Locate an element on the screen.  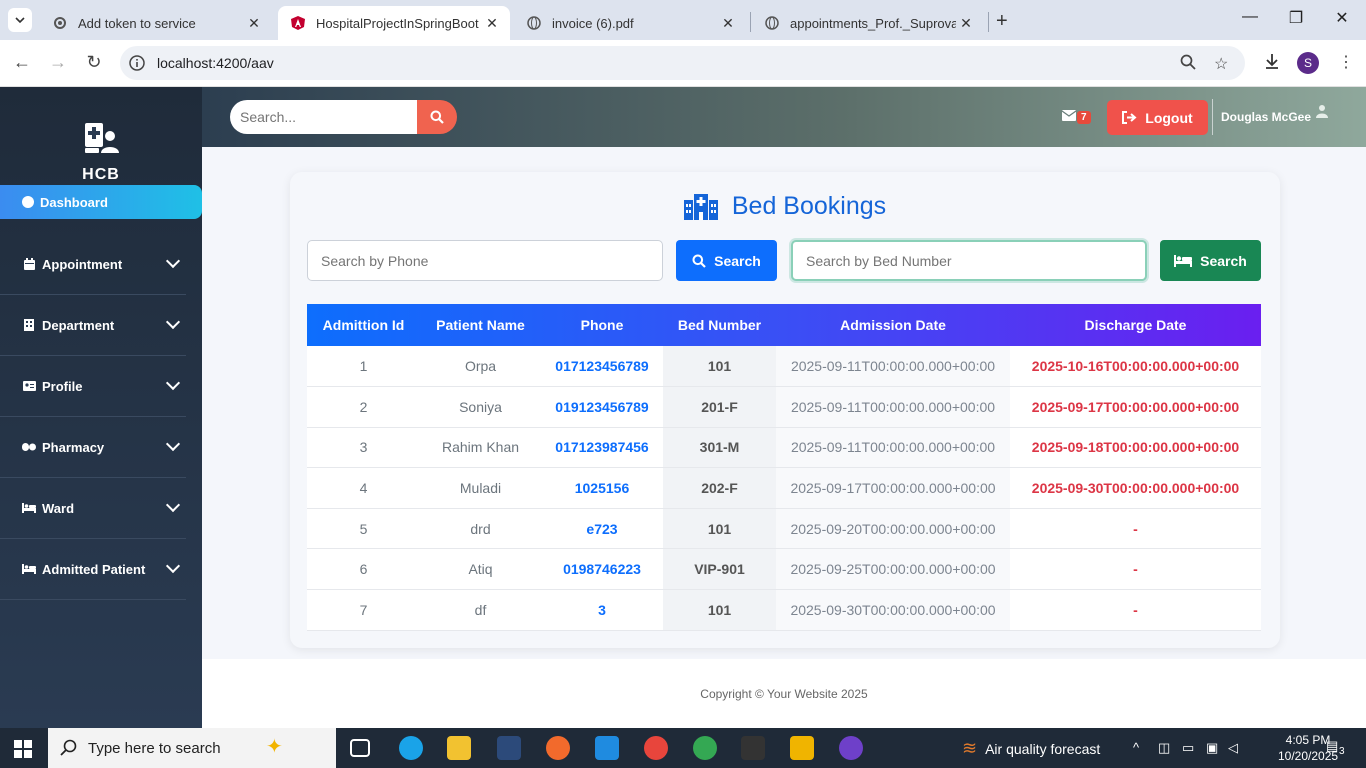
intellij-icon is located at coordinates (802, 748).